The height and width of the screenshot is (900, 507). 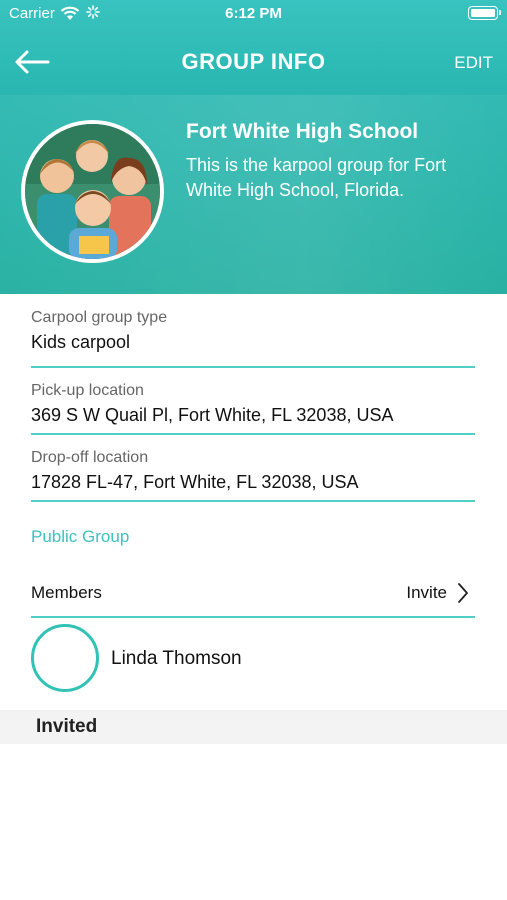 I want to click on members-label: Members, so click(x=66, y=592).